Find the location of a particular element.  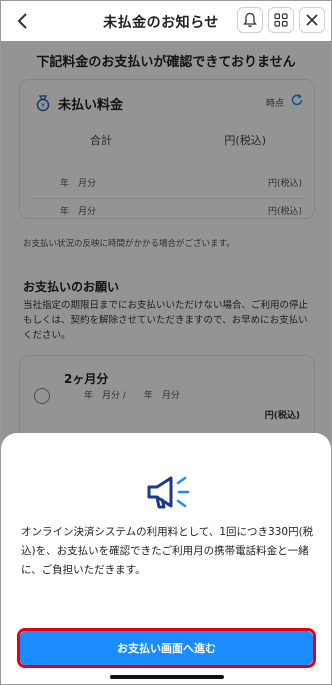

home-indicator is located at coordinates (167, 677).